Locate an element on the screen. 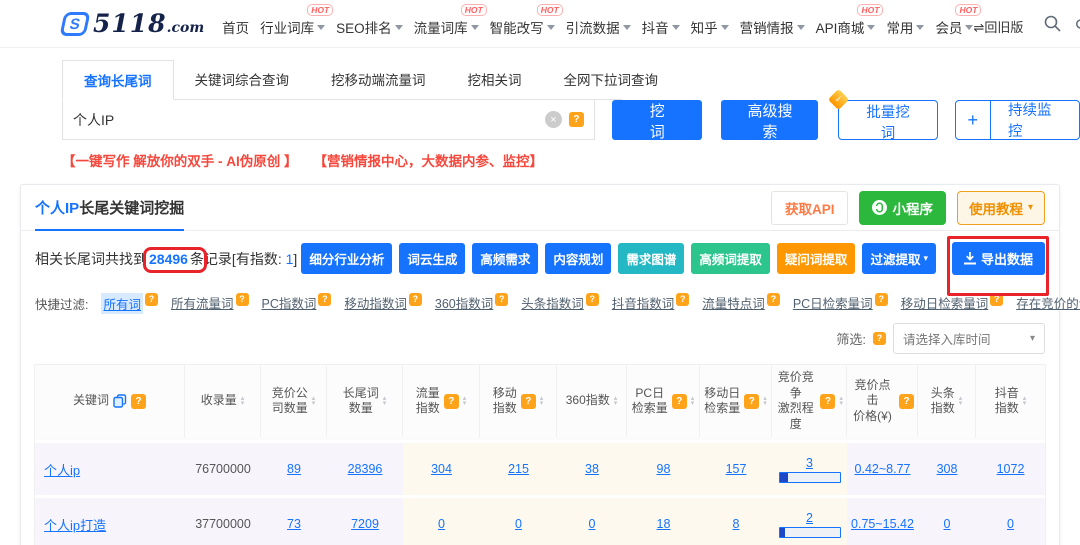  keyword-link: 个人ip is located at coordinates (62, 469).